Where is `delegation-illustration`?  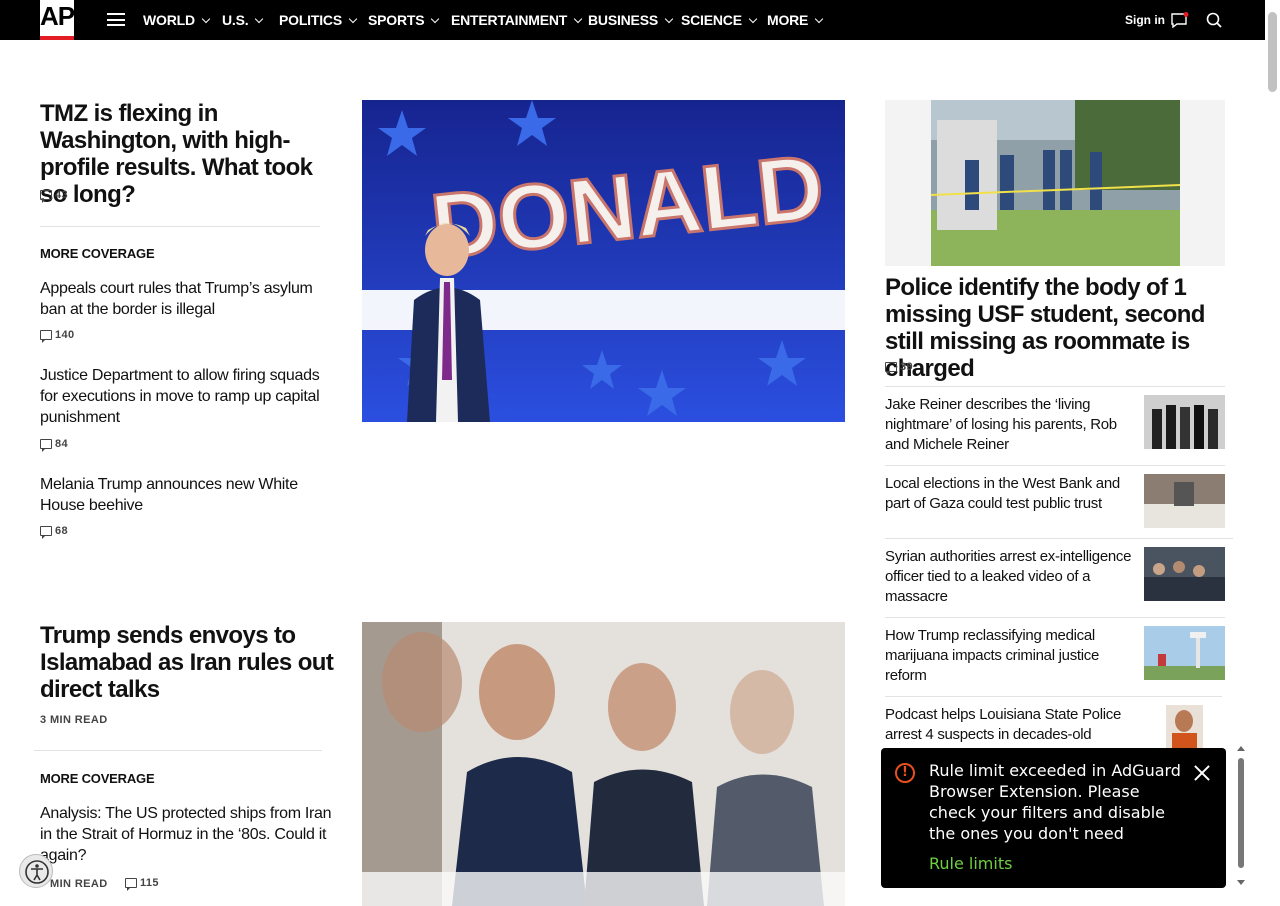 delegation-illustration is located at coordinates (603, 764).